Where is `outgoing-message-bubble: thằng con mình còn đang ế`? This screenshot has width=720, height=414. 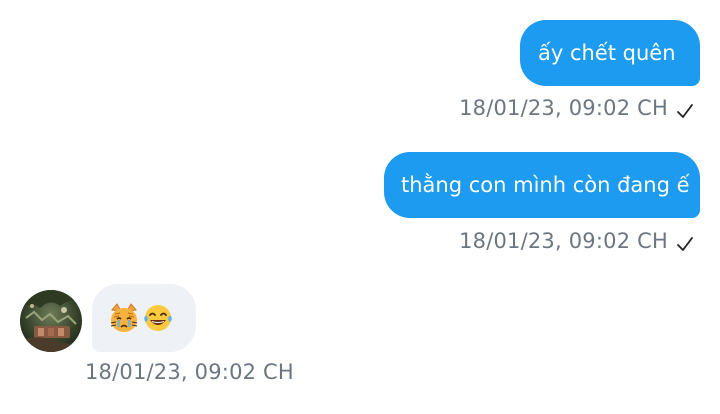
outgoing-message-bubble: thằng con mình còn đang ế is located at coordinates (542, 185).